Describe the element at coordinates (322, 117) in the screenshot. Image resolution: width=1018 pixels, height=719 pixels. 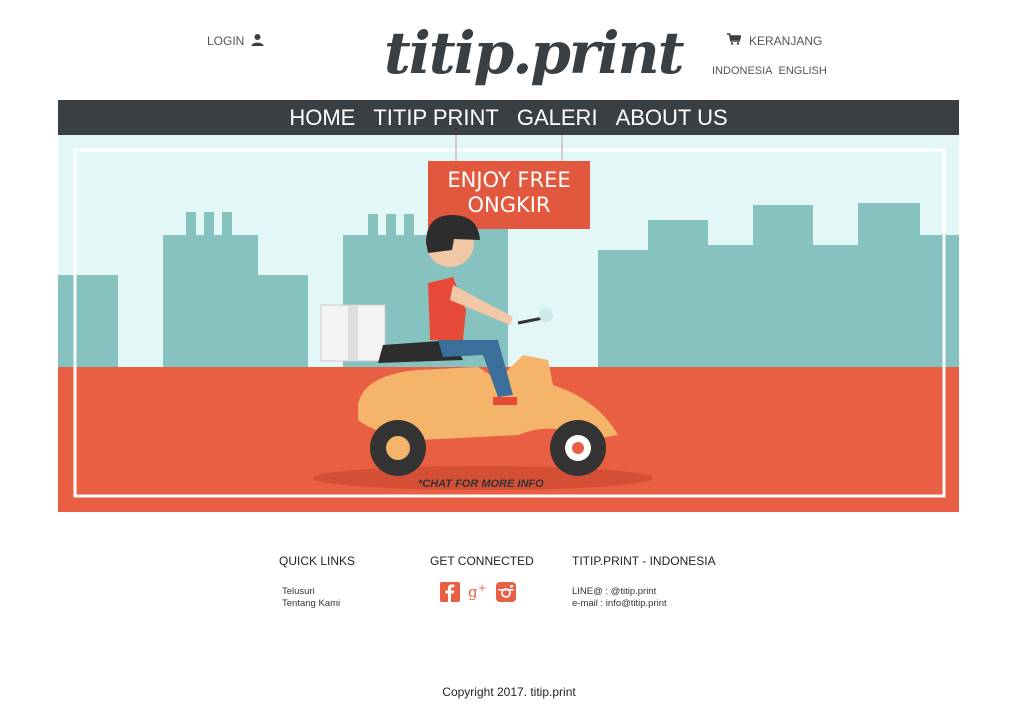
I see `nav-home: HOME` at that location.